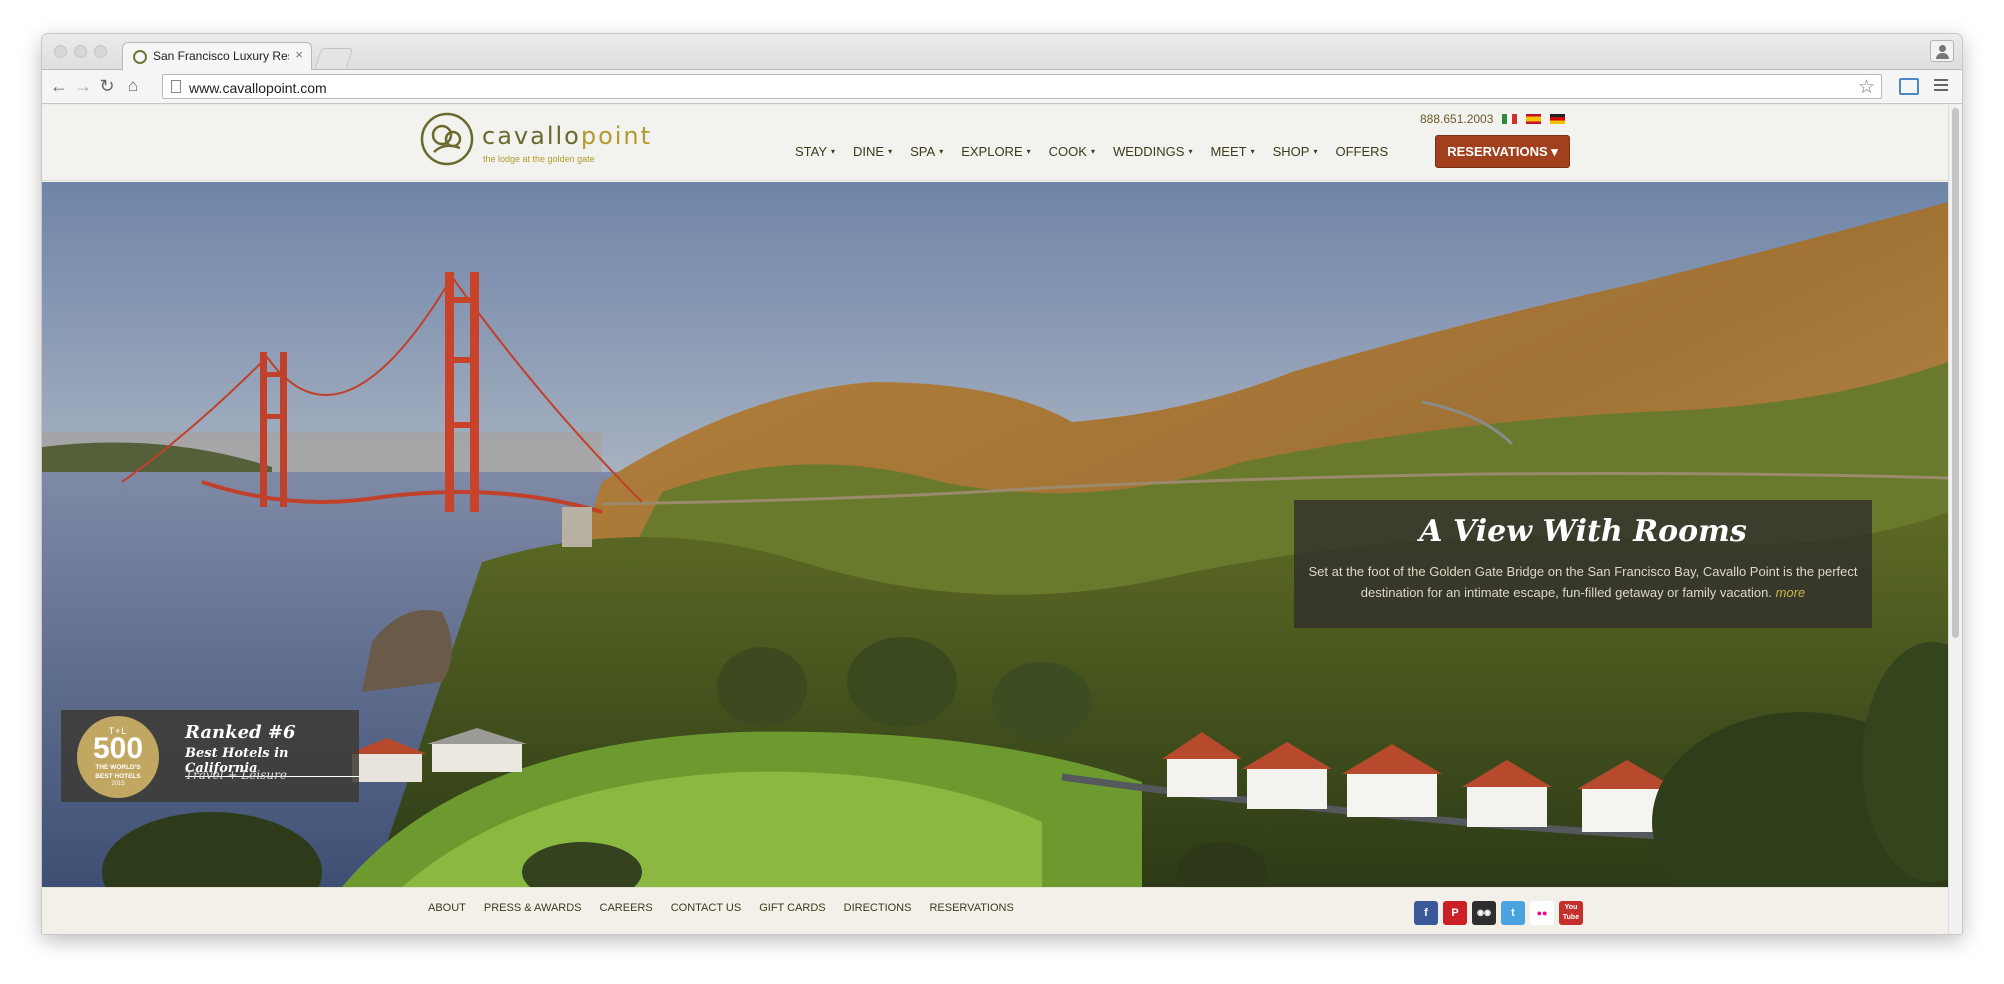  I want to click on footer-link-about: ABOUT, so click(447, 908).